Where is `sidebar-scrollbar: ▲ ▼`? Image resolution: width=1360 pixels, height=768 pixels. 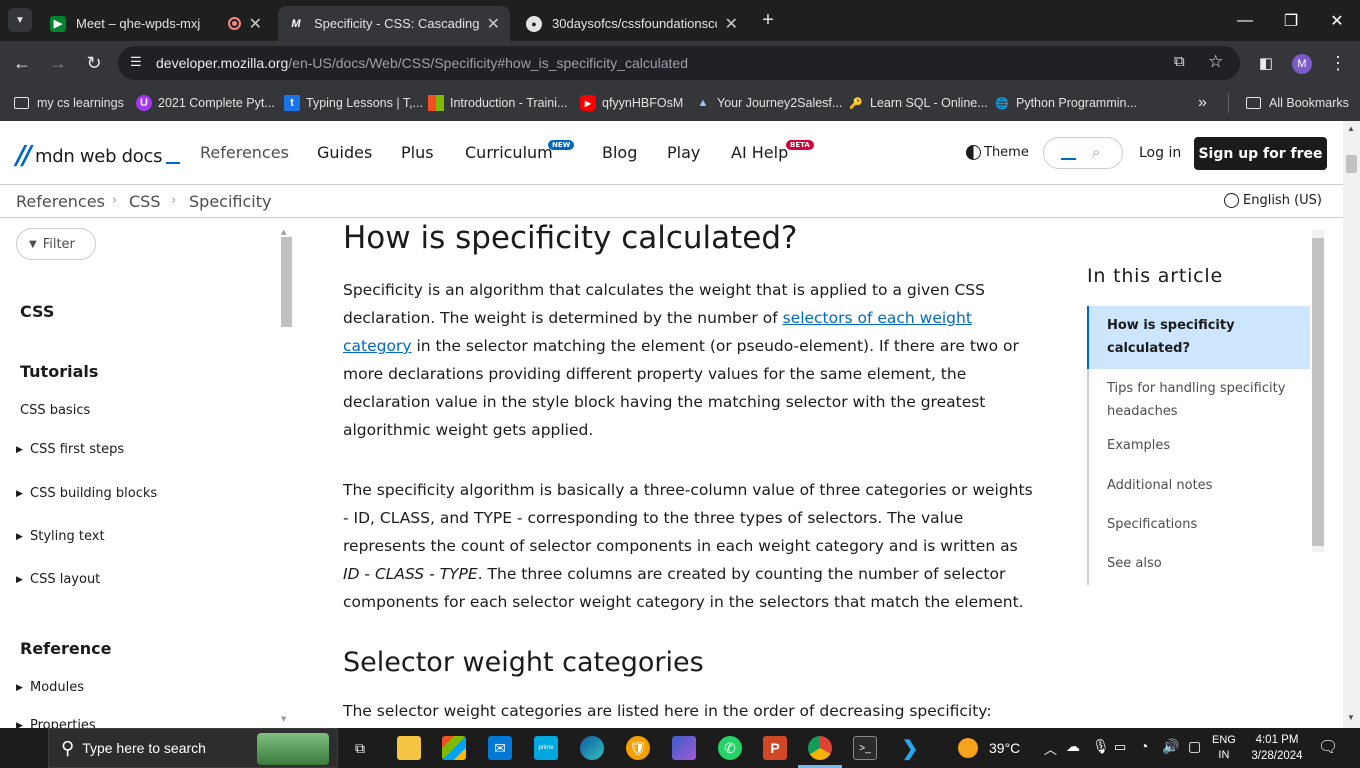 sidebar-scrollbar: ▲ ▼ is located at coordinates (286, 478).